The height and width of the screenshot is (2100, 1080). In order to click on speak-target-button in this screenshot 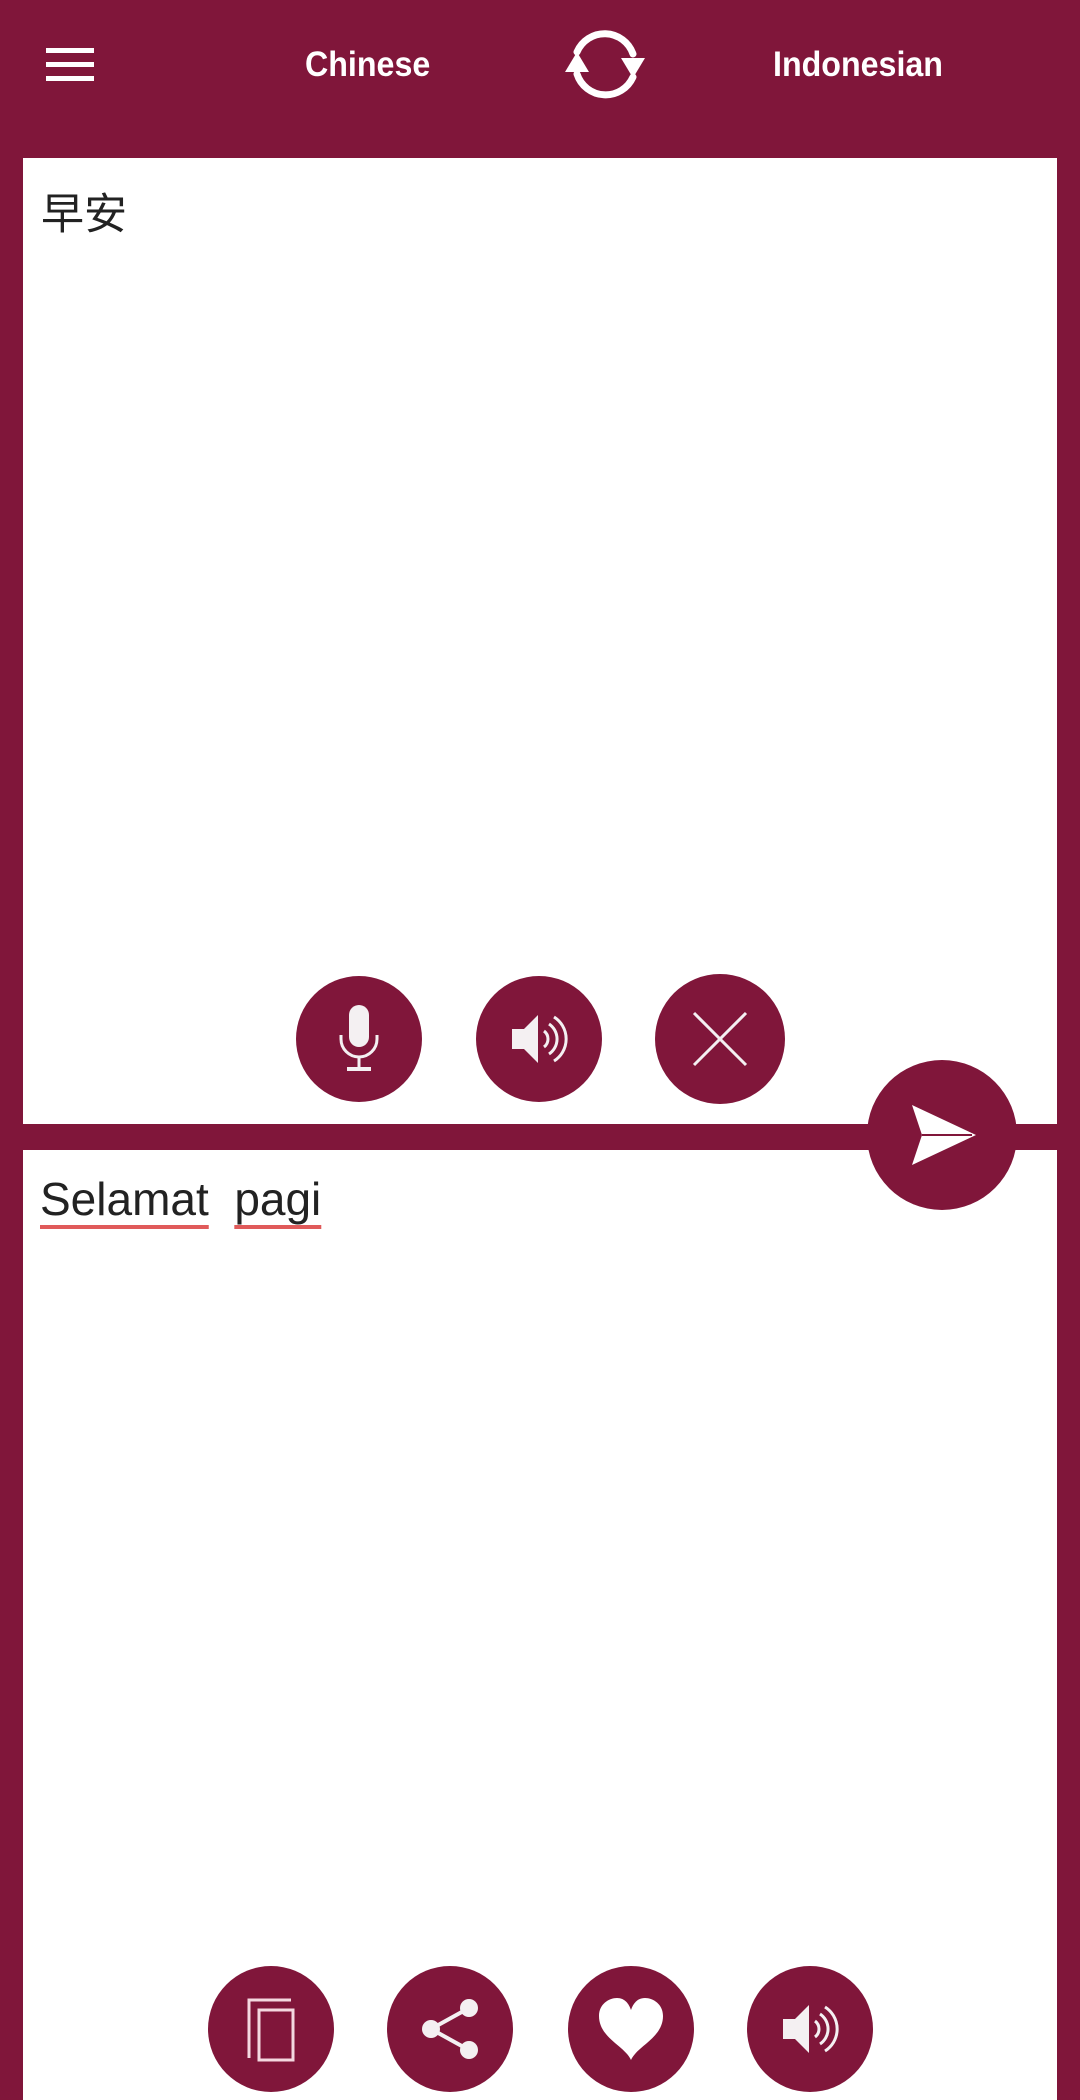, I will do `click(810, 2029)`.